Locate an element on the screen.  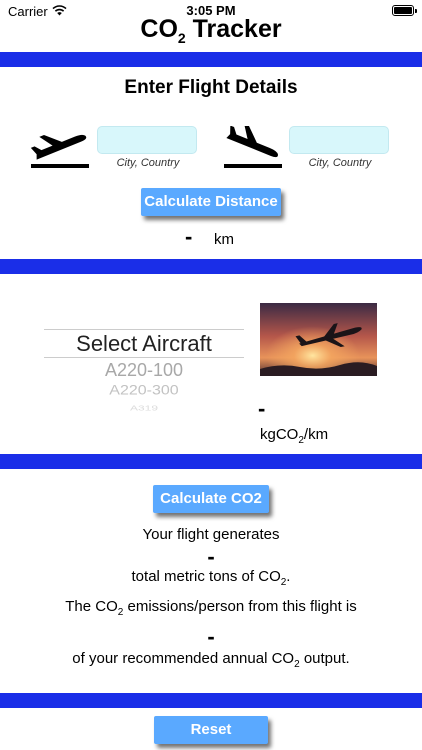
app-title-prefix: CO is located at coordinates (159, 29).